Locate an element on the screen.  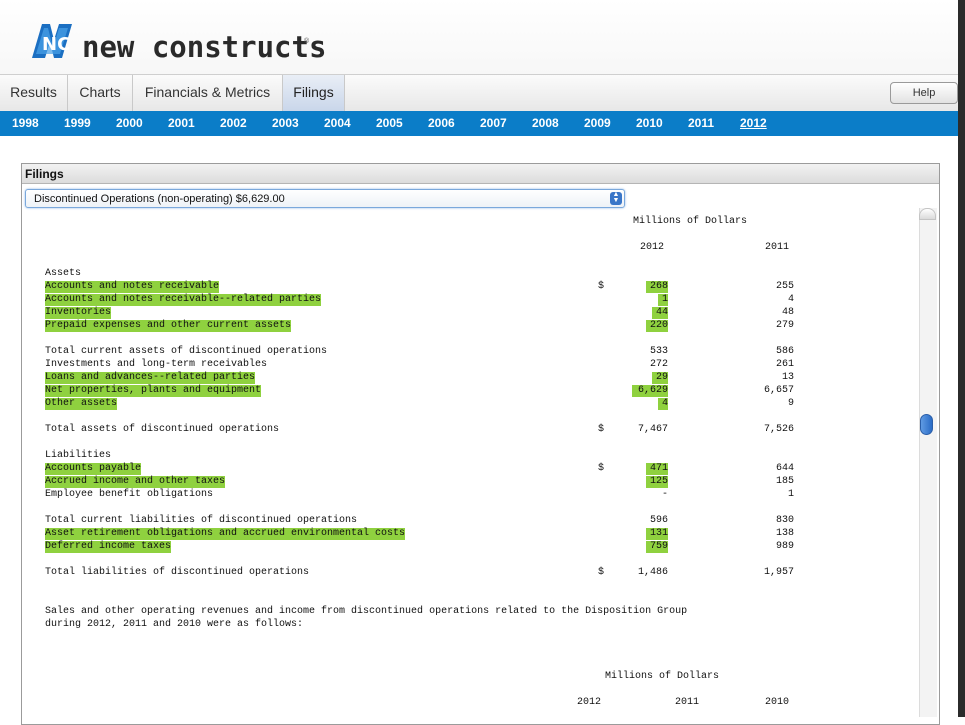
tab-results: Results is located at coordinates (34, 93).